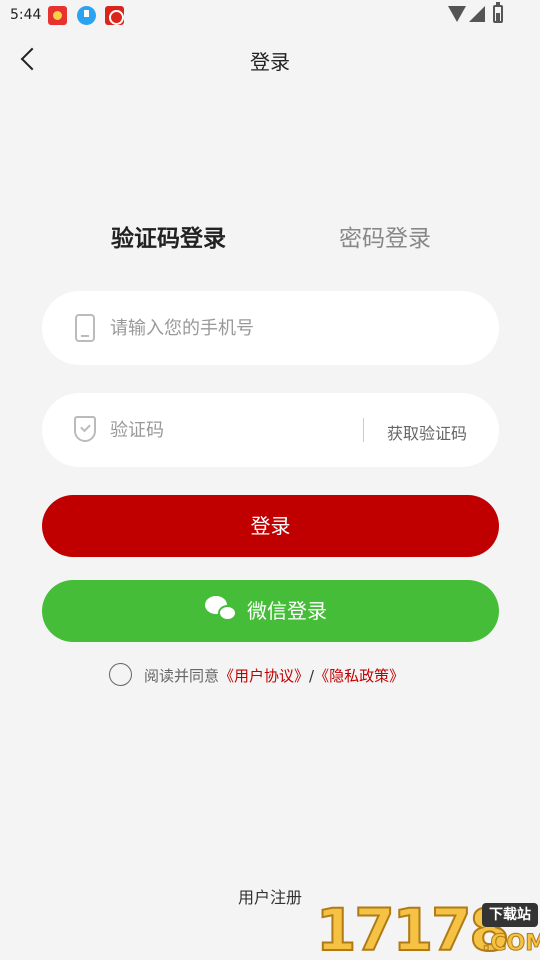 The width and height of the screenshot is (540, 960). I want to click on agreement-text: 阅读并同意《用户协议》/《隐私政策》, so click(274, 675).